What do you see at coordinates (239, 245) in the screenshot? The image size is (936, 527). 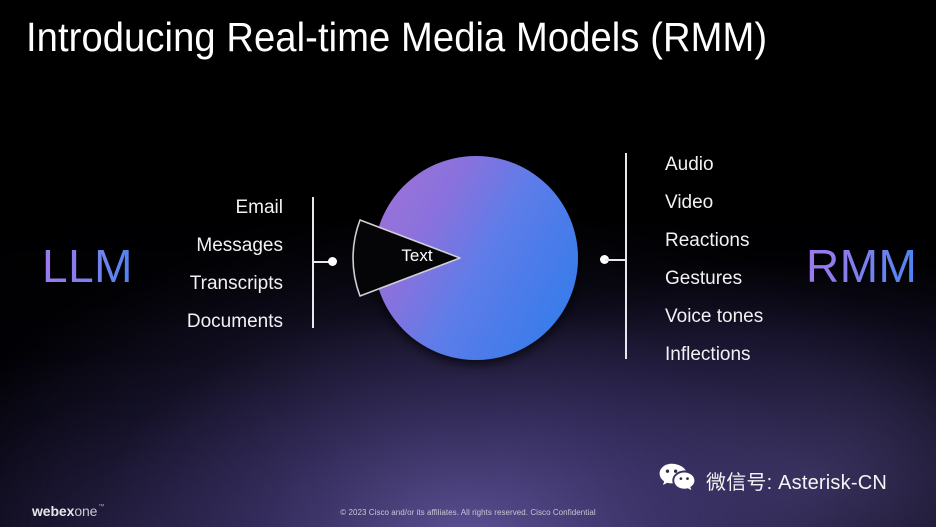 I see `list-item: Messages` at bounding box center [239, 245].